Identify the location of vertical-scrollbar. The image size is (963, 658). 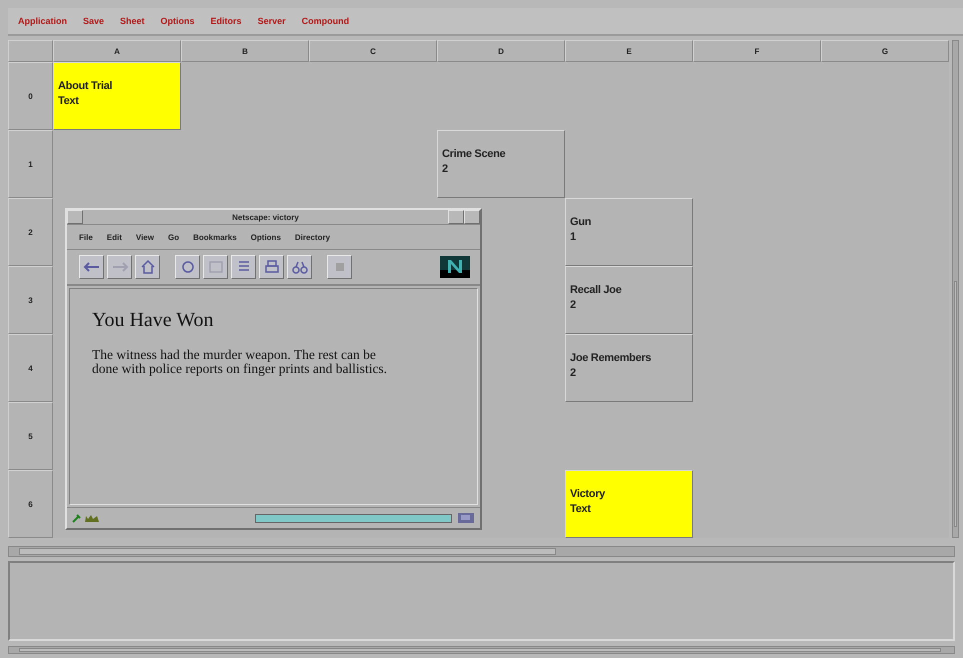
(955, 289).